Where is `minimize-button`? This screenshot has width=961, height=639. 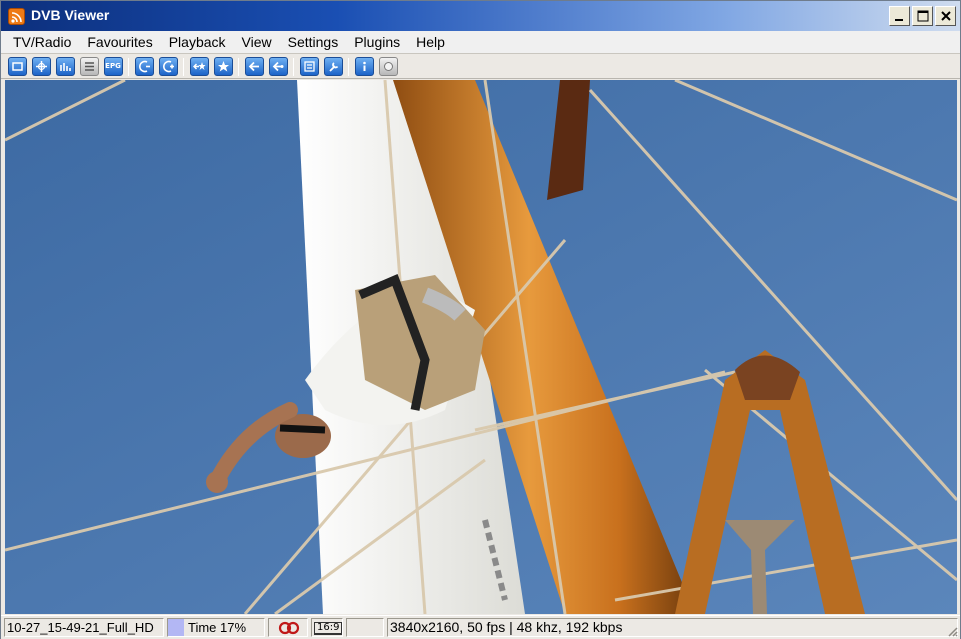
minimize-button is located at coordinates (899, 16).